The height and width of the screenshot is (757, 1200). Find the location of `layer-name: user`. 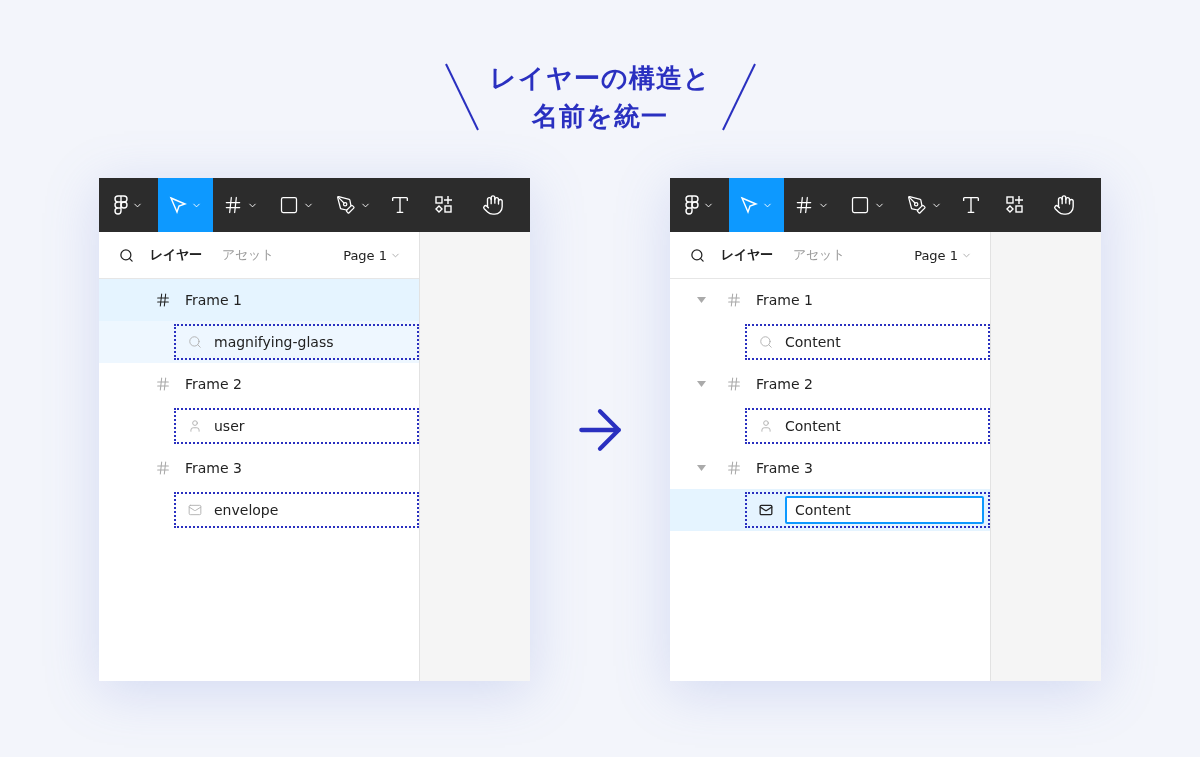

layer-name: user is located at coordinates (229, 426).